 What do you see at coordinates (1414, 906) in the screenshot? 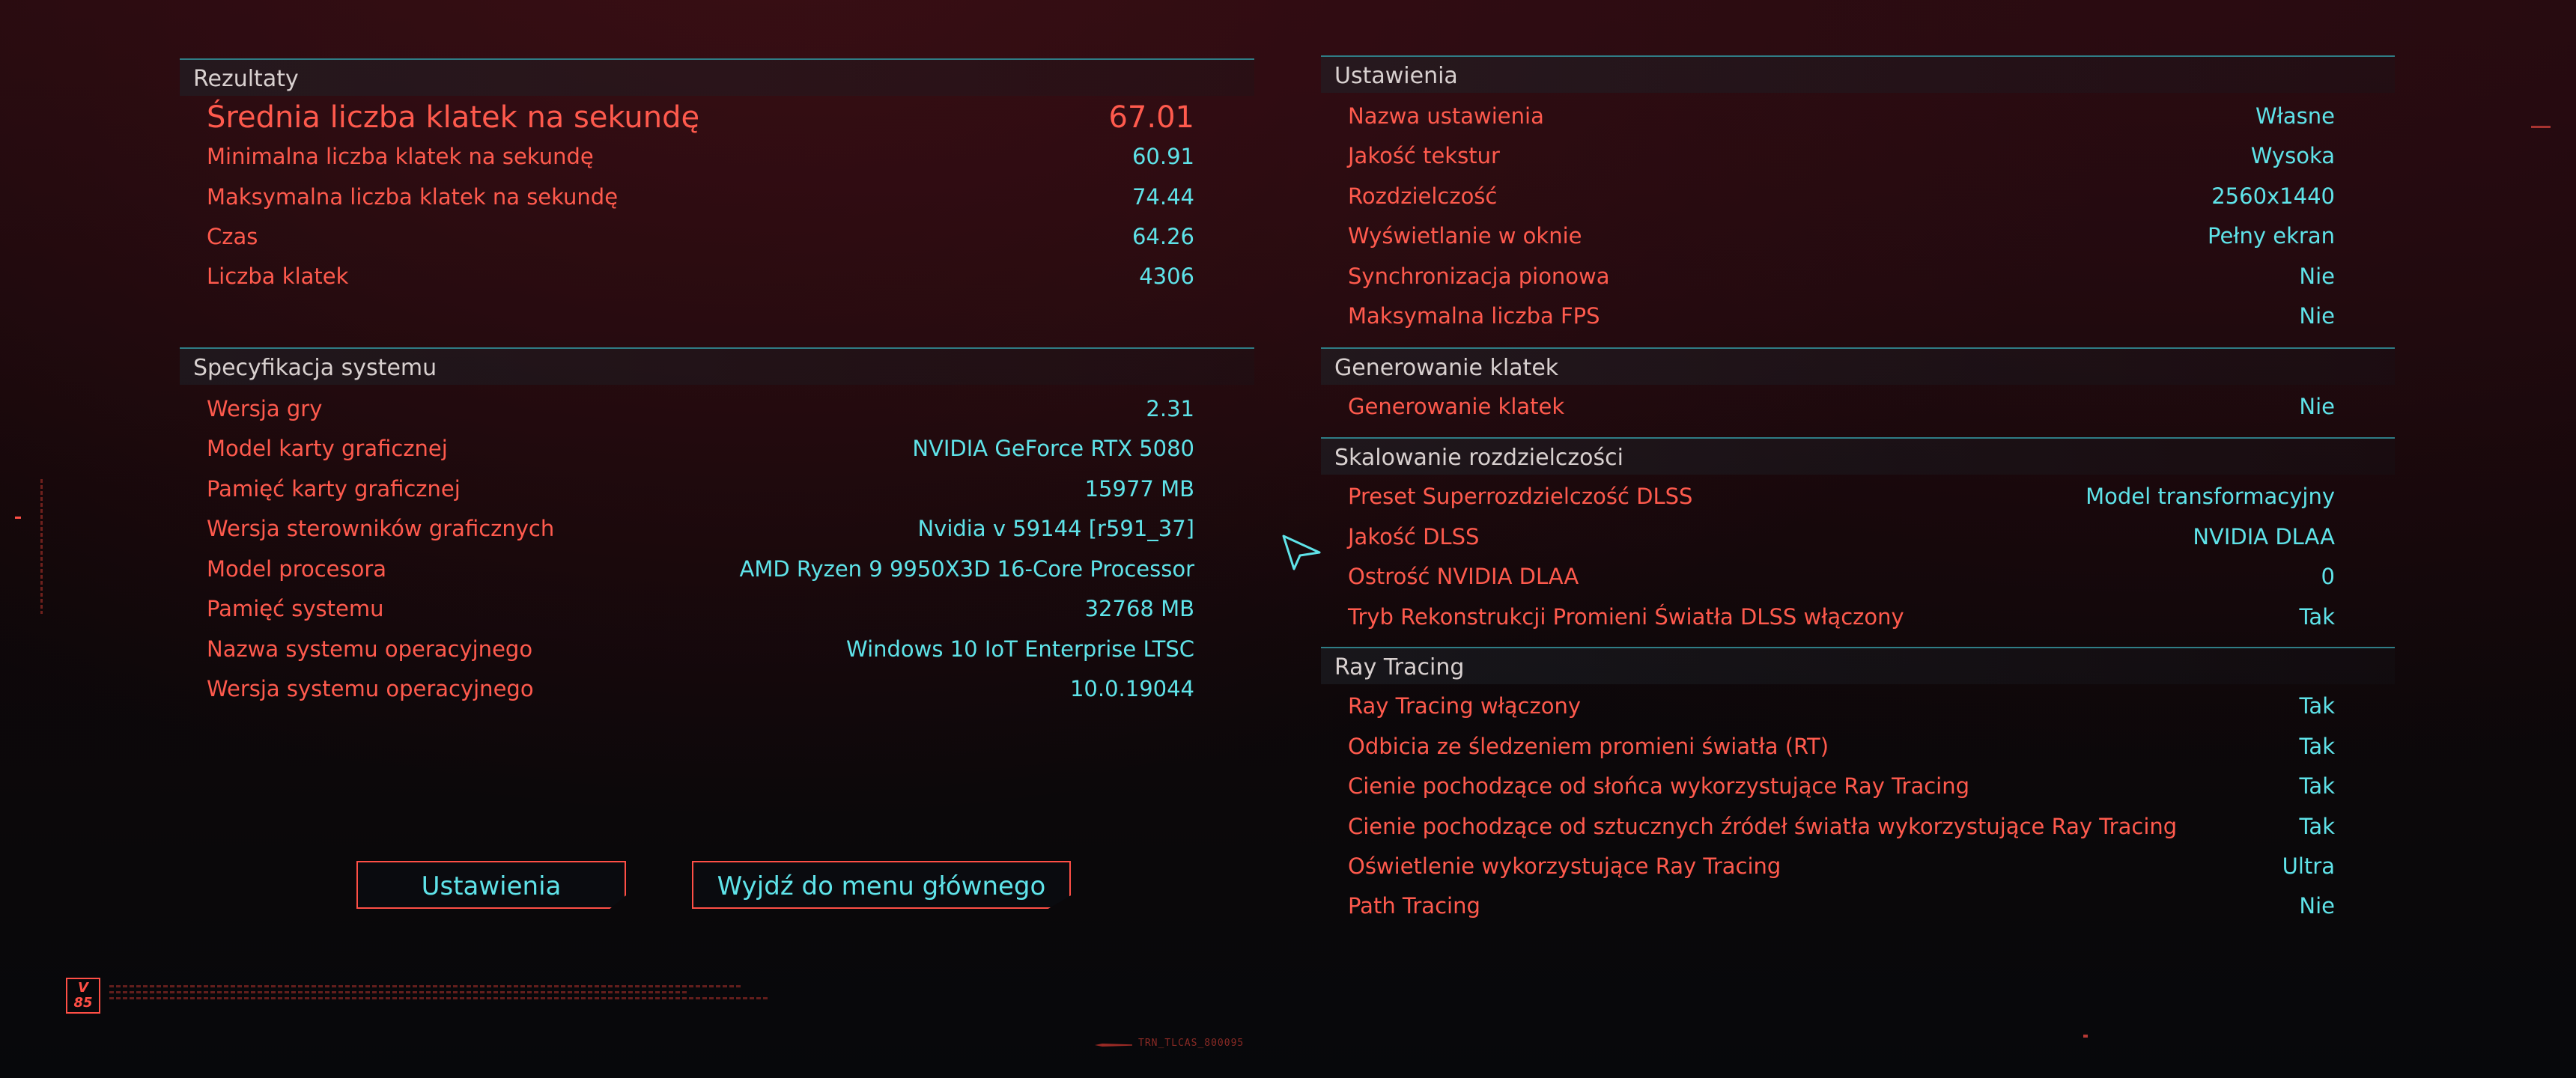
I see `row-label: Path Tracing` at bounding box center [1414, 906].